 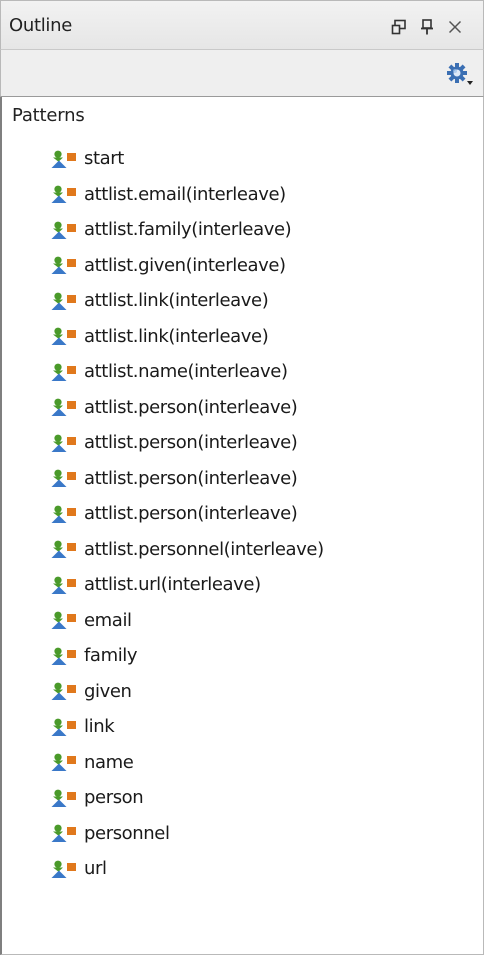 I want to click on settings-gear-icon, so click(x=460, y=75).